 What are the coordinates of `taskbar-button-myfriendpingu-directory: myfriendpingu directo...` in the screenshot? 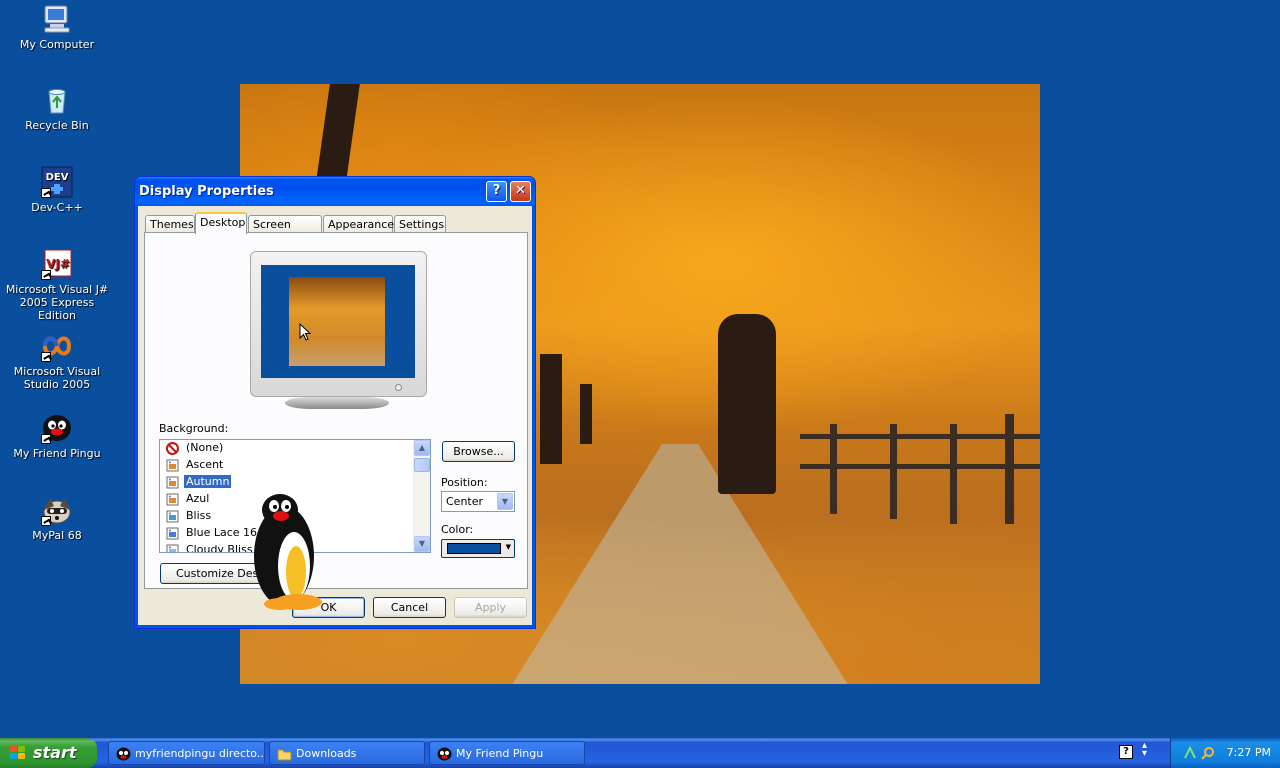 It's located at (186, 753).